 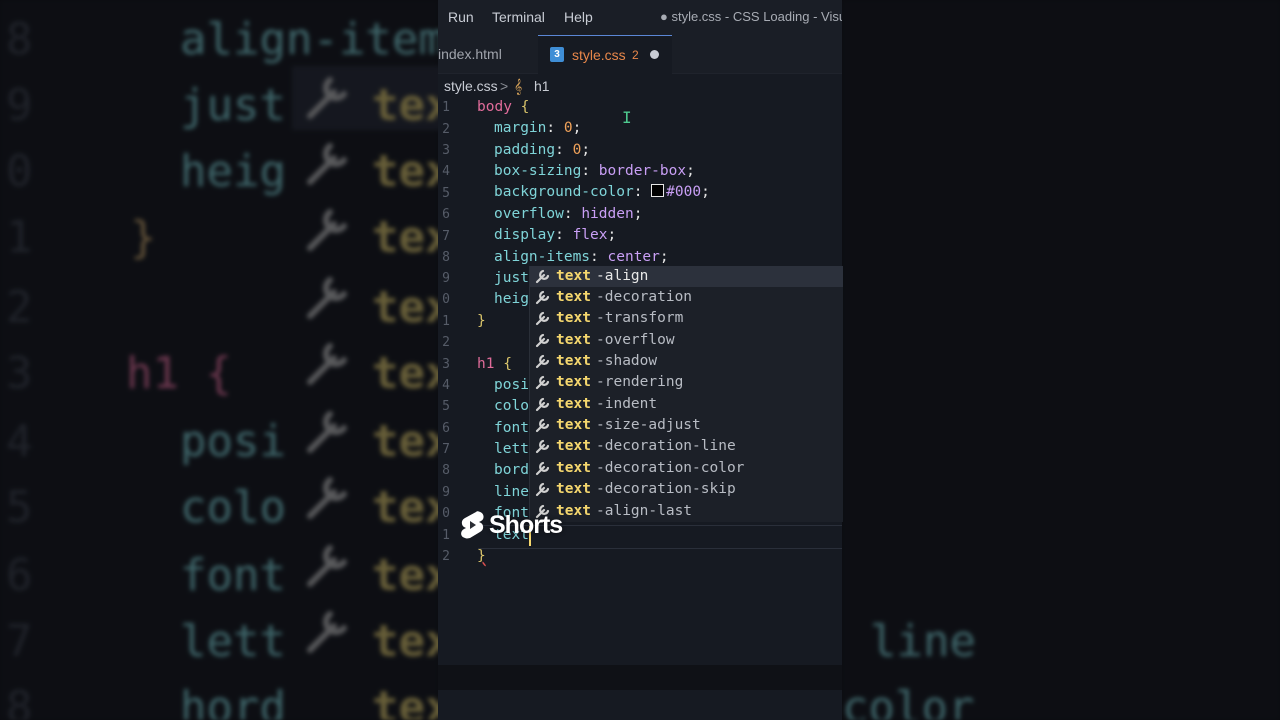 What do you see at coordinates (19, 373) in the screenshot?
I see `bg-line-number: 3` at bounding box center [19, 373].